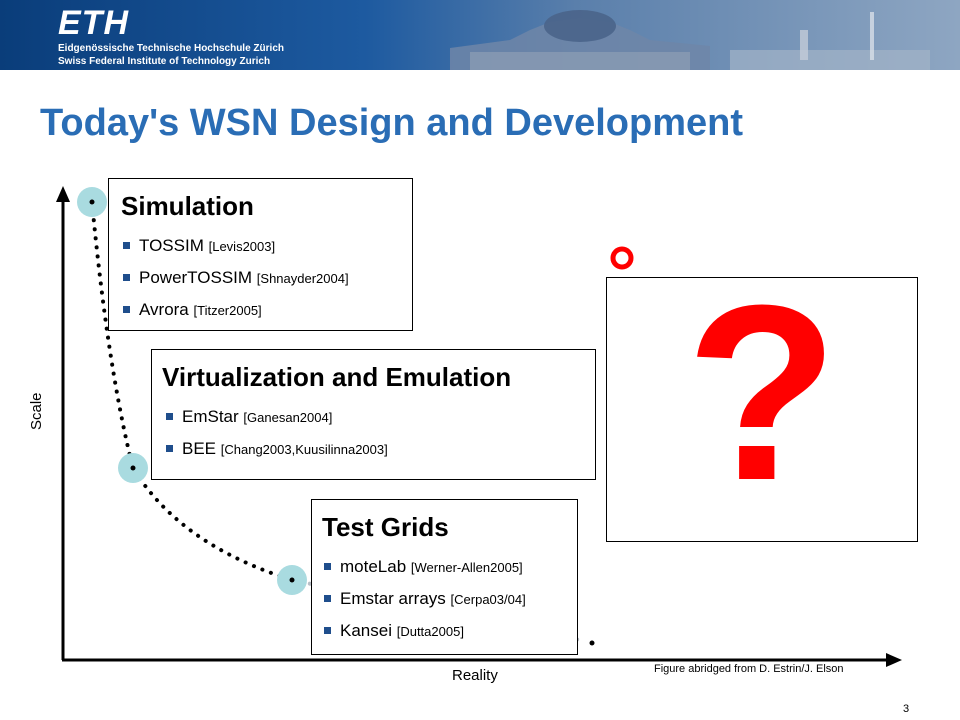  I want to click on simulation-heading: Simulation, so click(187, 206).